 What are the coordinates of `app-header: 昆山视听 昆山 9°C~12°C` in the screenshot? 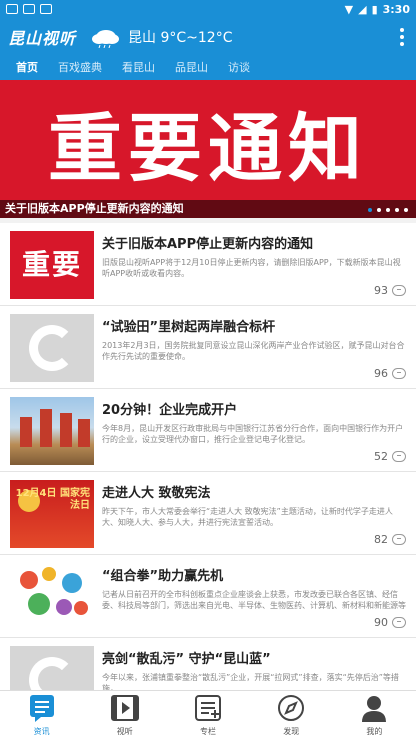 It's located at (208, 37).